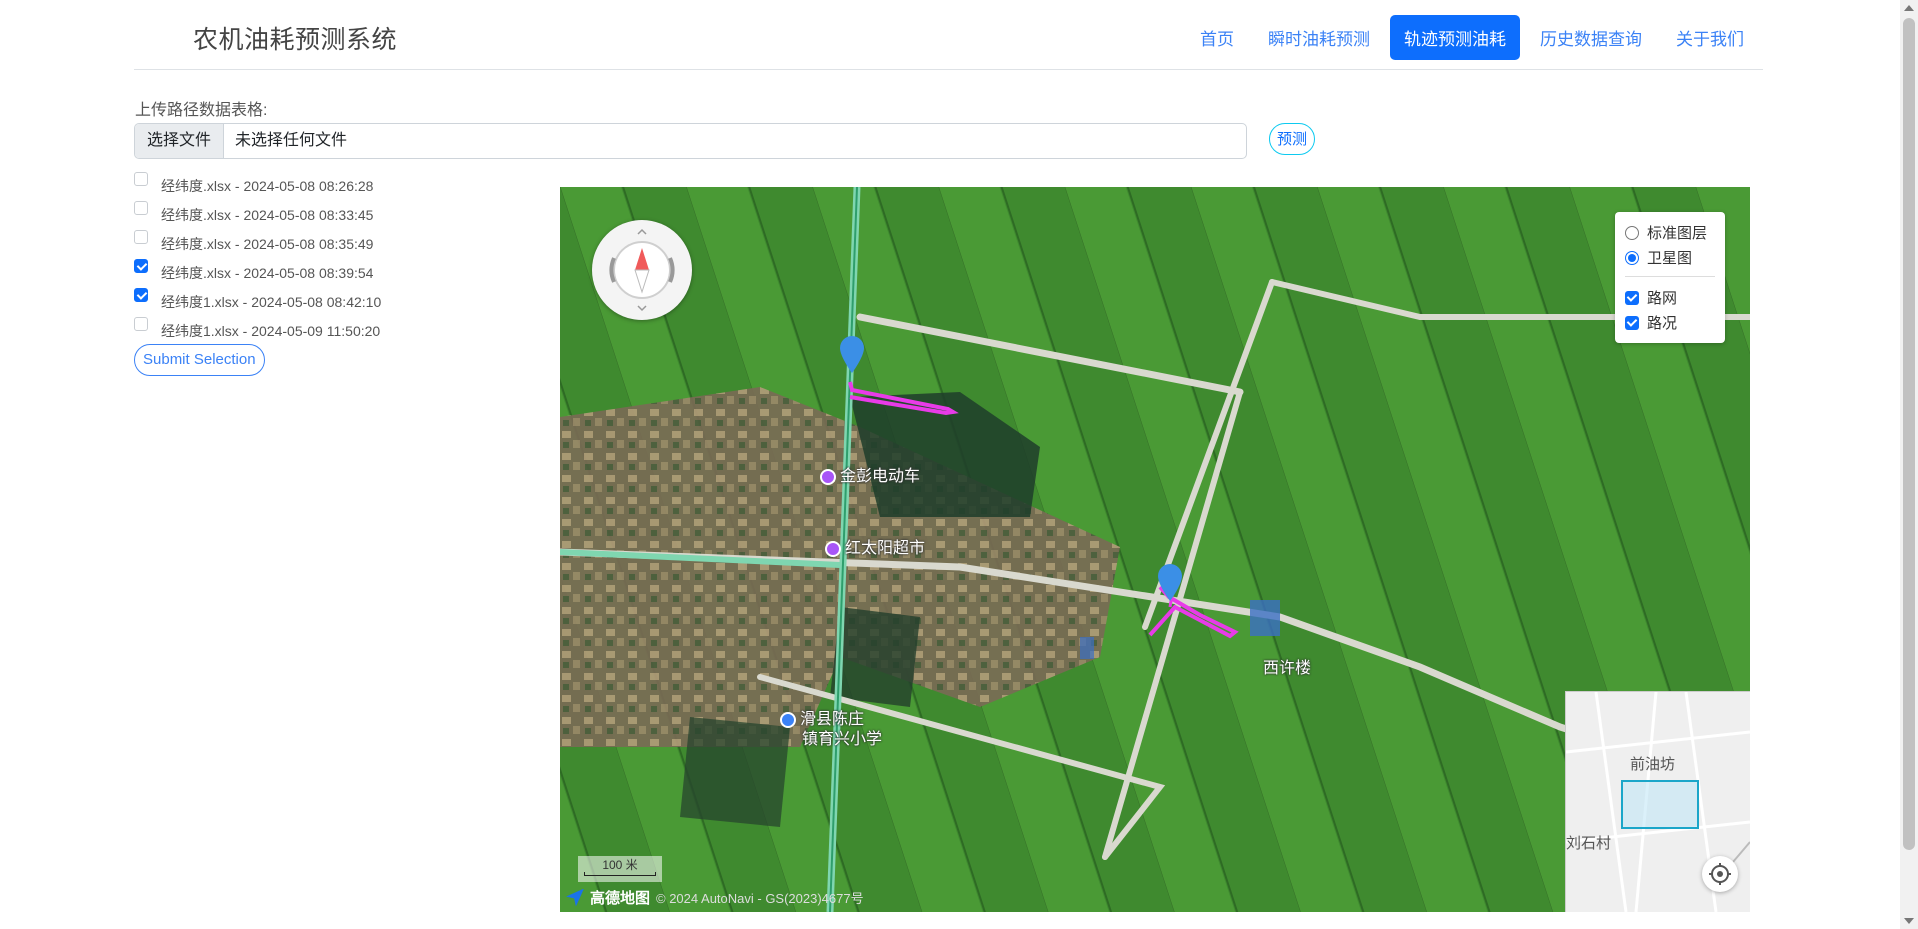 The image size is (1918, 929). I want to click on track-marker-icon, so click(1170, 583).